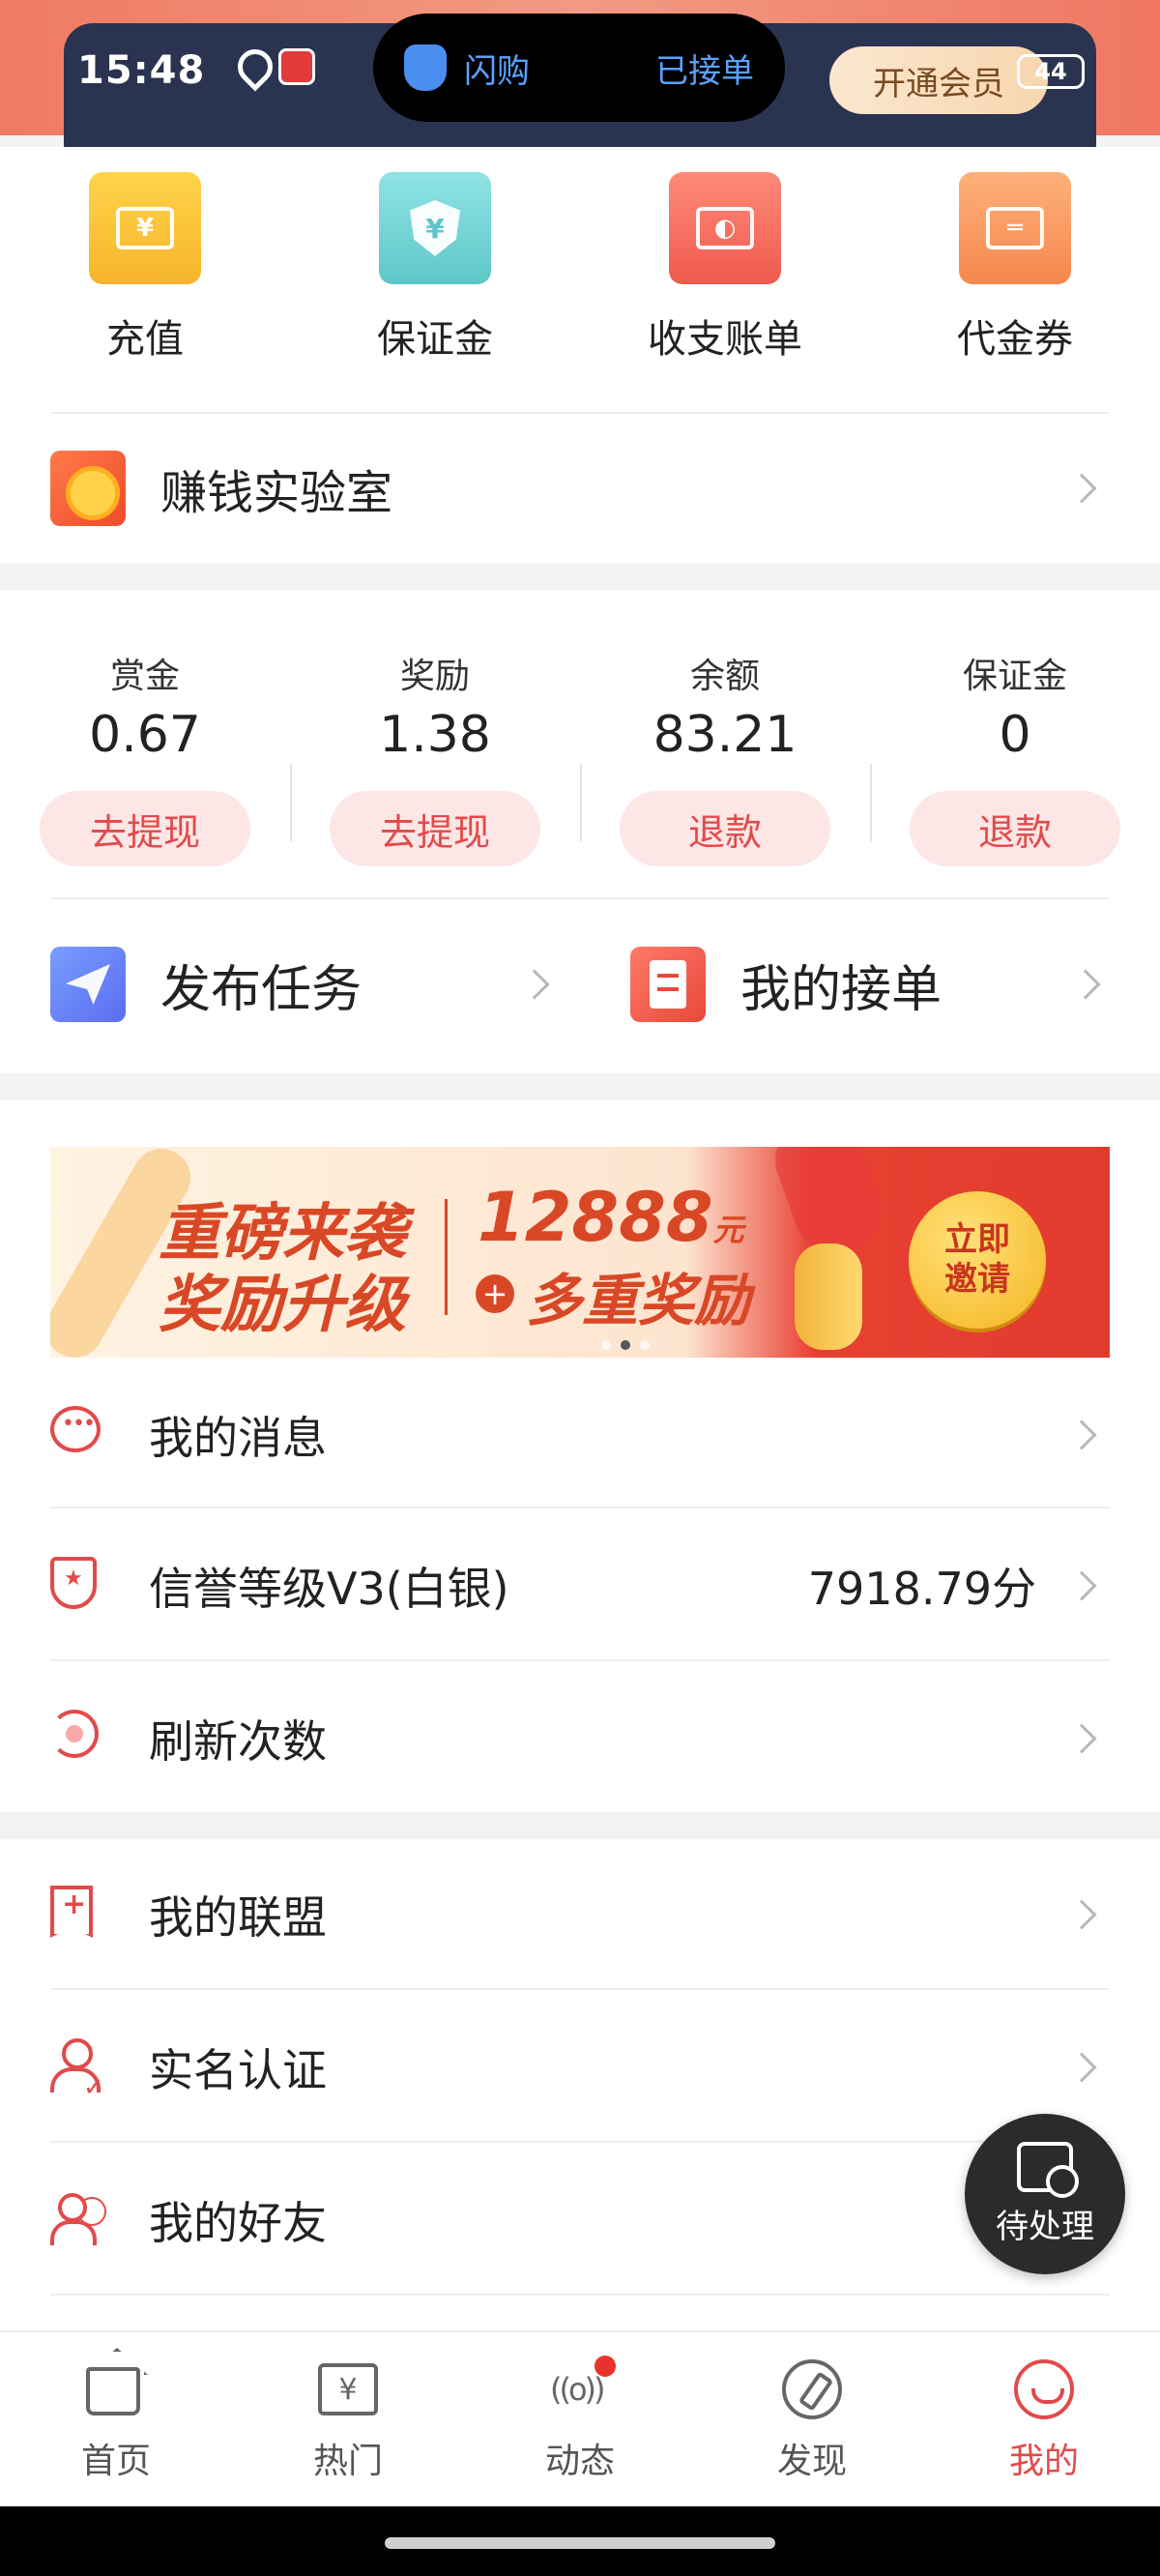 The height and width of the screenshot is (2576, 1160). I want to click on island-flash-buy-label: 闪购, so click(497, 71).